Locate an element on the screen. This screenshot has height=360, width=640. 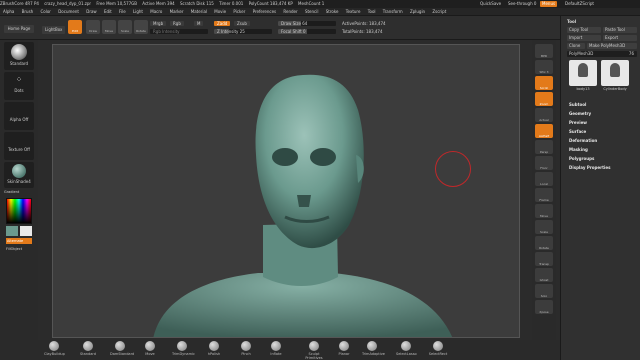
alpha-selector: Alpha Off is located at coordinates (19, 116).